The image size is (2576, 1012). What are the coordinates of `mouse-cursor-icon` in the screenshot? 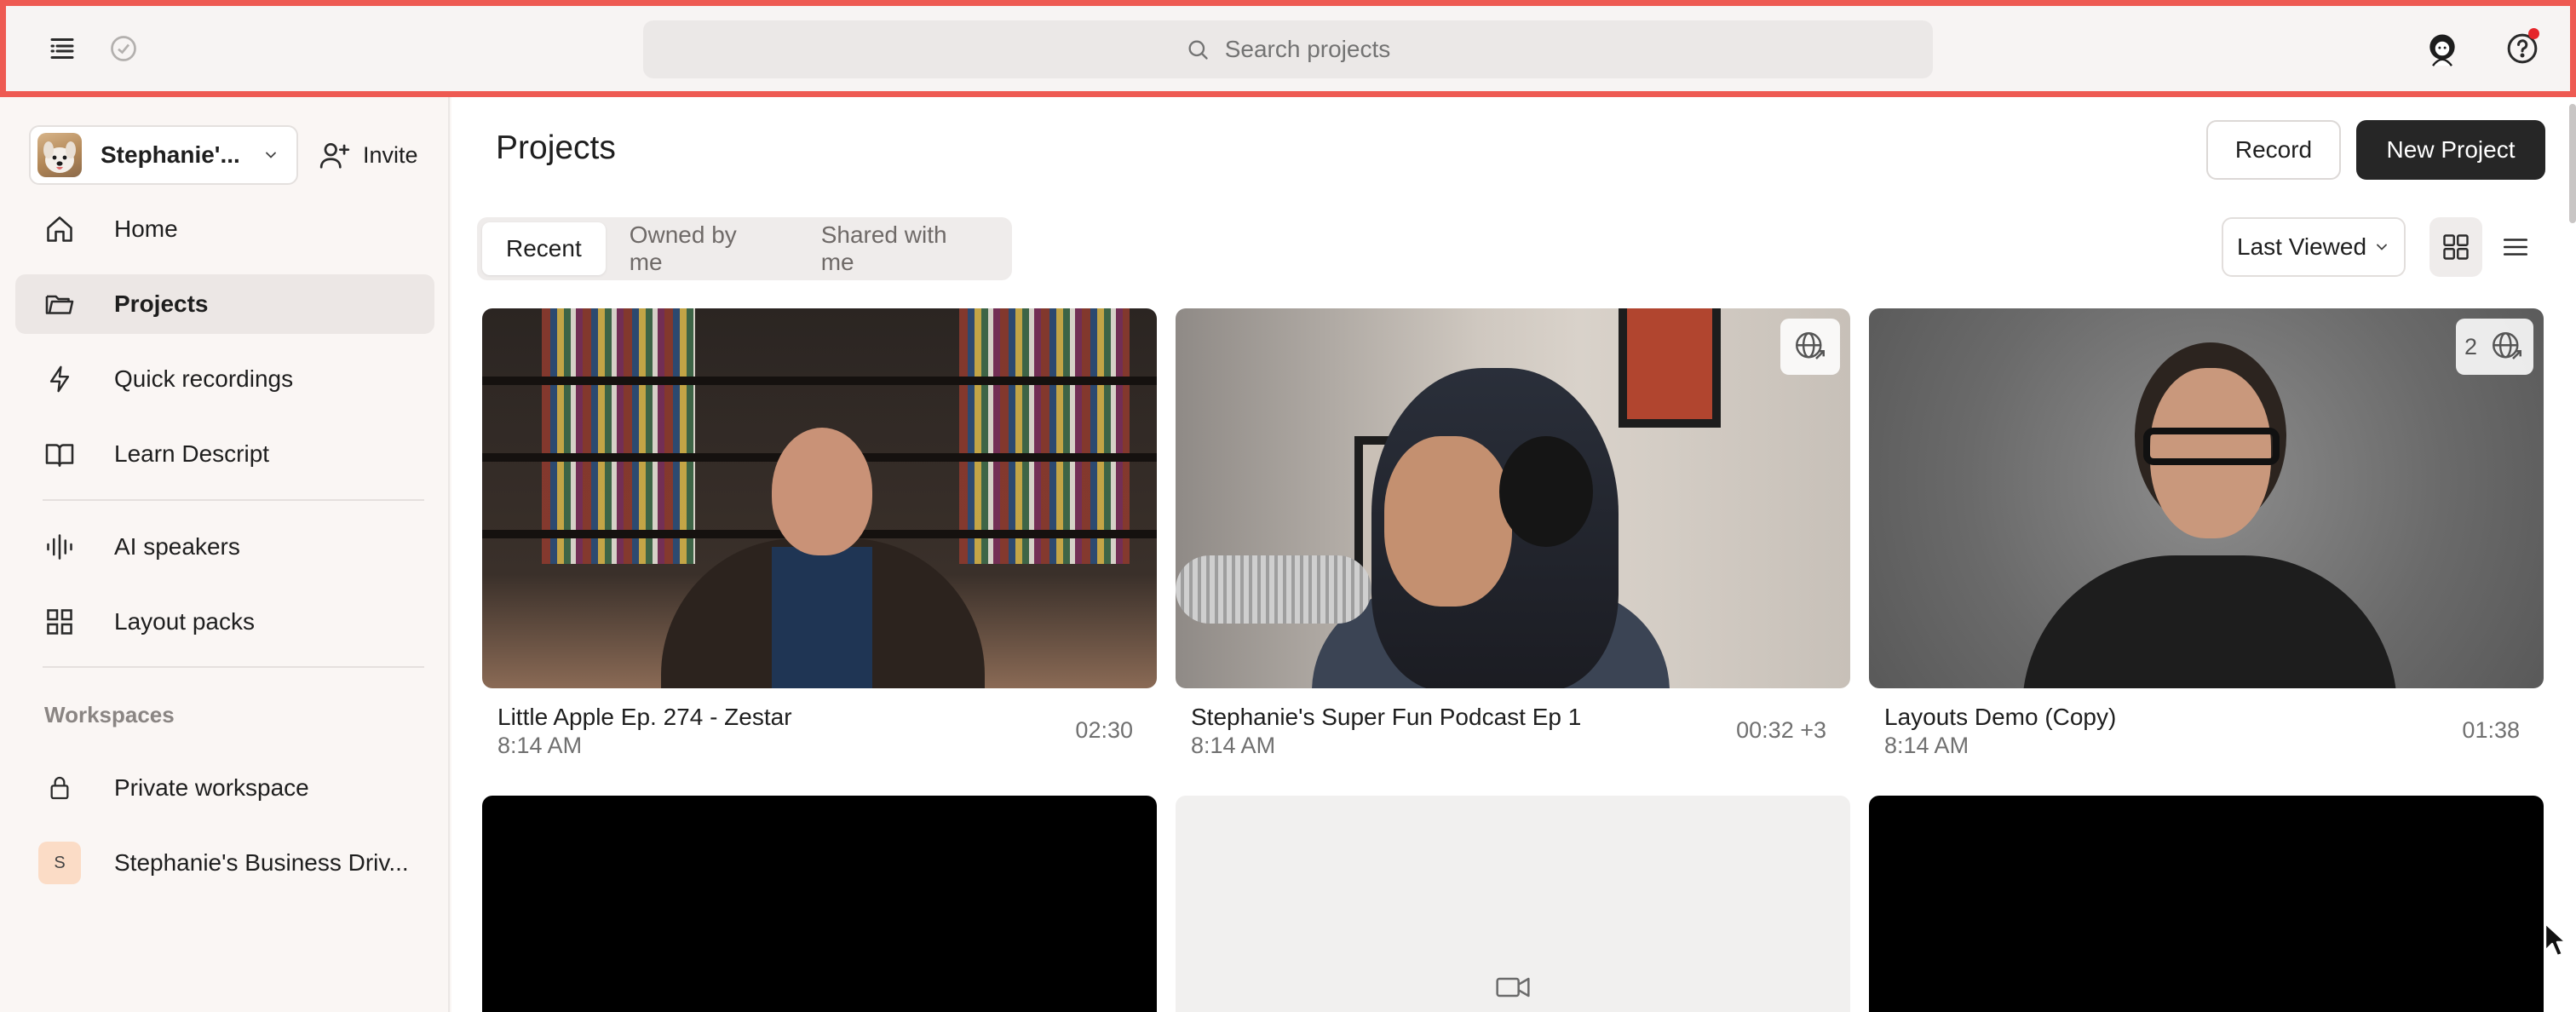 It's located at (2556, 941).